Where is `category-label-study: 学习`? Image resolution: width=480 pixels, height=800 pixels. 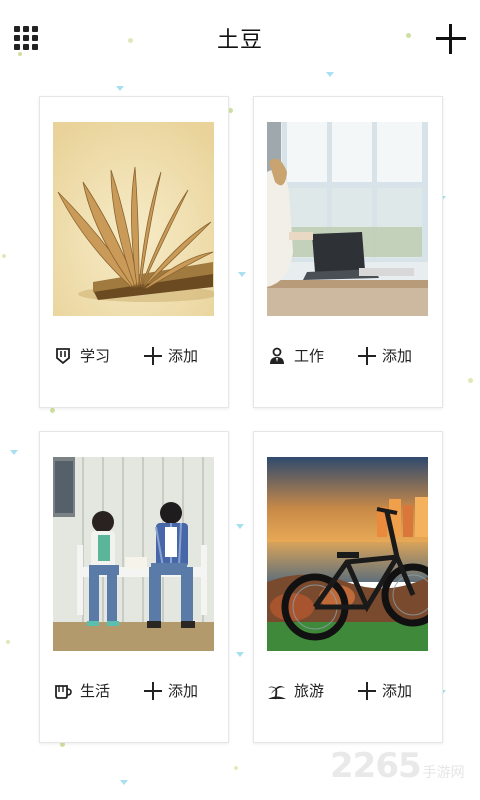 category-label-study: 学习 is located at coordinates (82, 355).